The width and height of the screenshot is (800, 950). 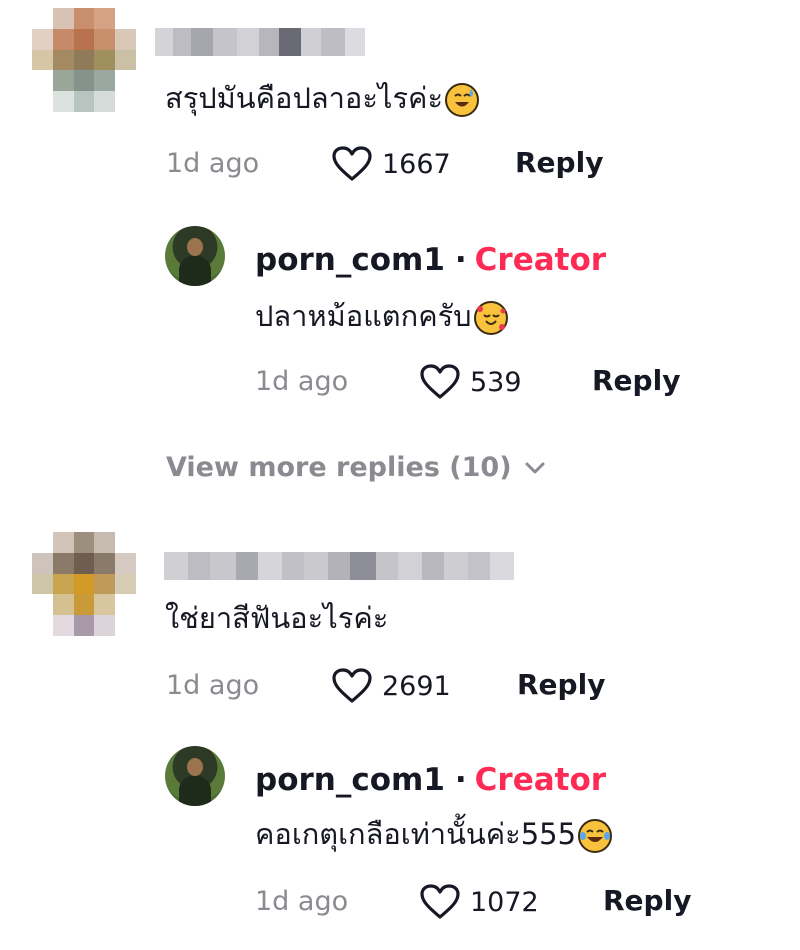 I want to click on like-button: 539, so click(x=471, y=382).